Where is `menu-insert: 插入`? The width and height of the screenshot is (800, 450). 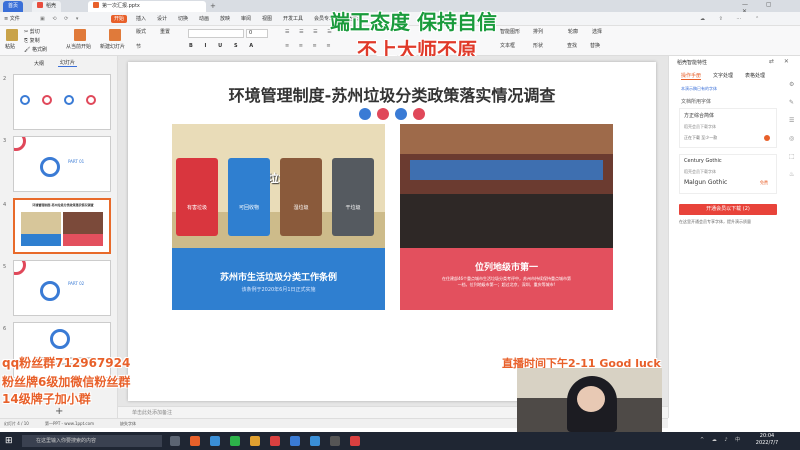
menu-insert: 插入 is located at coordinates (141, 19).